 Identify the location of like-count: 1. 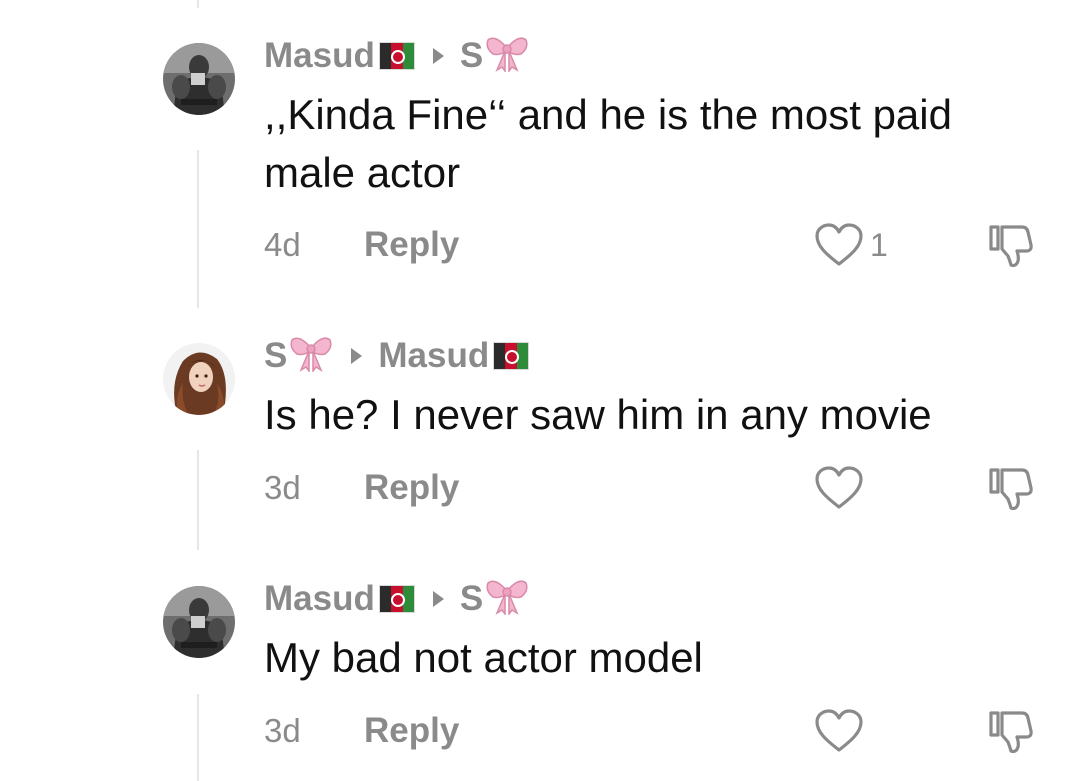
(879, 244).